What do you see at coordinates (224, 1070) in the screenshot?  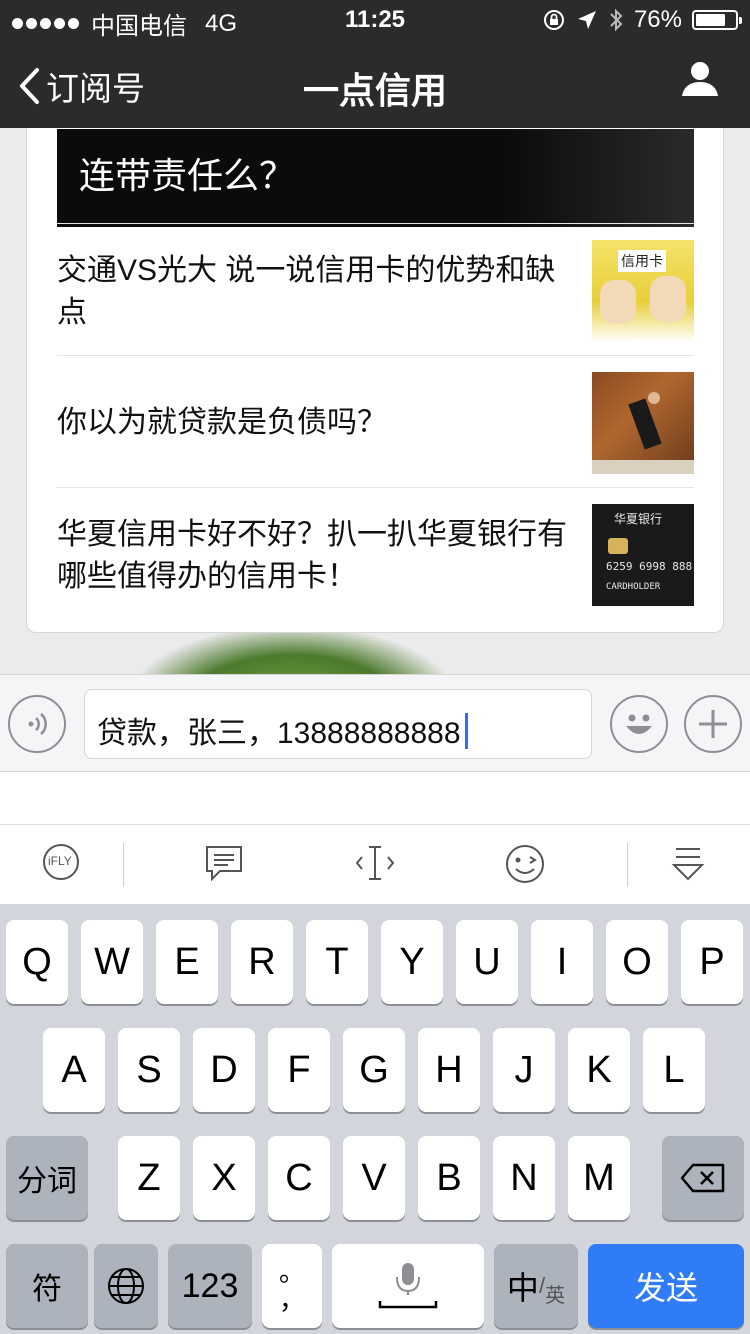 I see `key-d: D` at bounding box center [224, 1070].